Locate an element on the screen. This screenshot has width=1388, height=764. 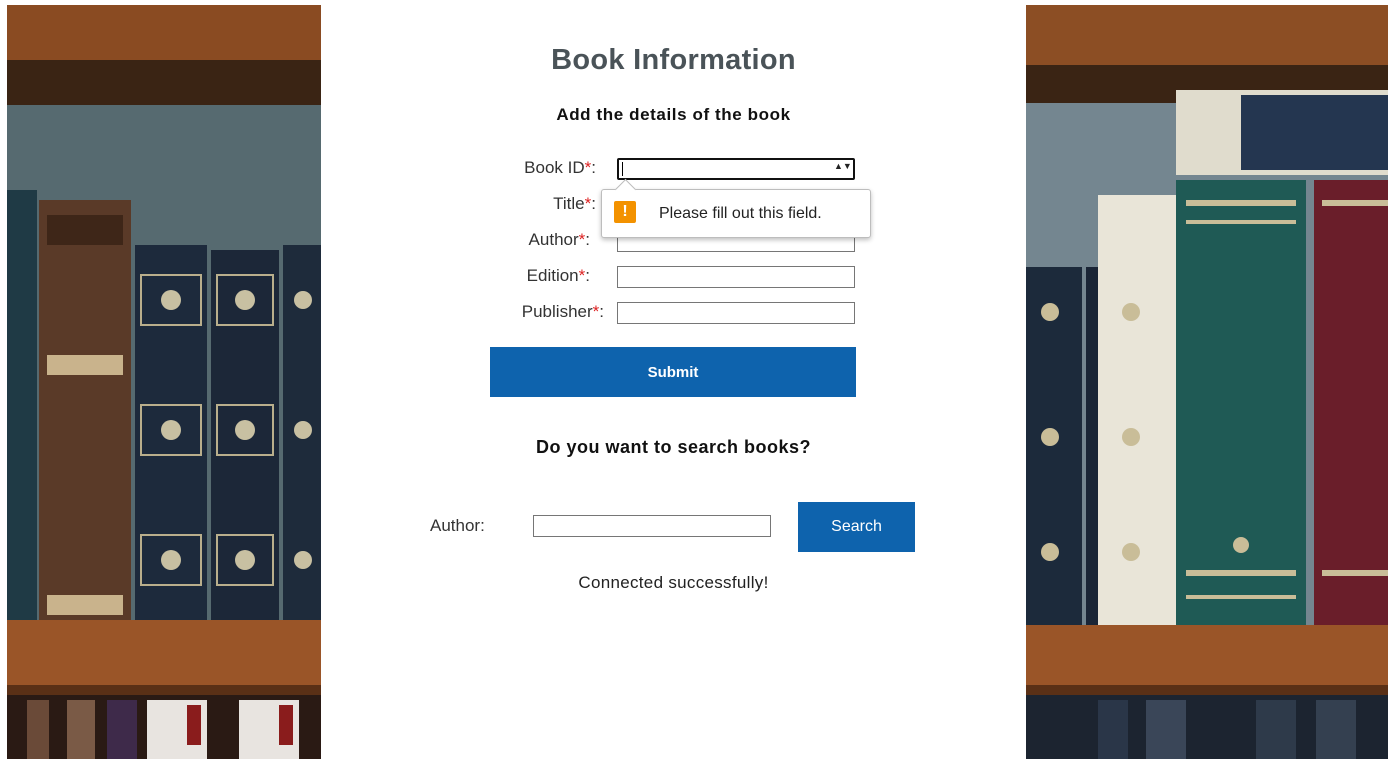
validation-message: Please fill out this field. is located at coordinates (740, 213).